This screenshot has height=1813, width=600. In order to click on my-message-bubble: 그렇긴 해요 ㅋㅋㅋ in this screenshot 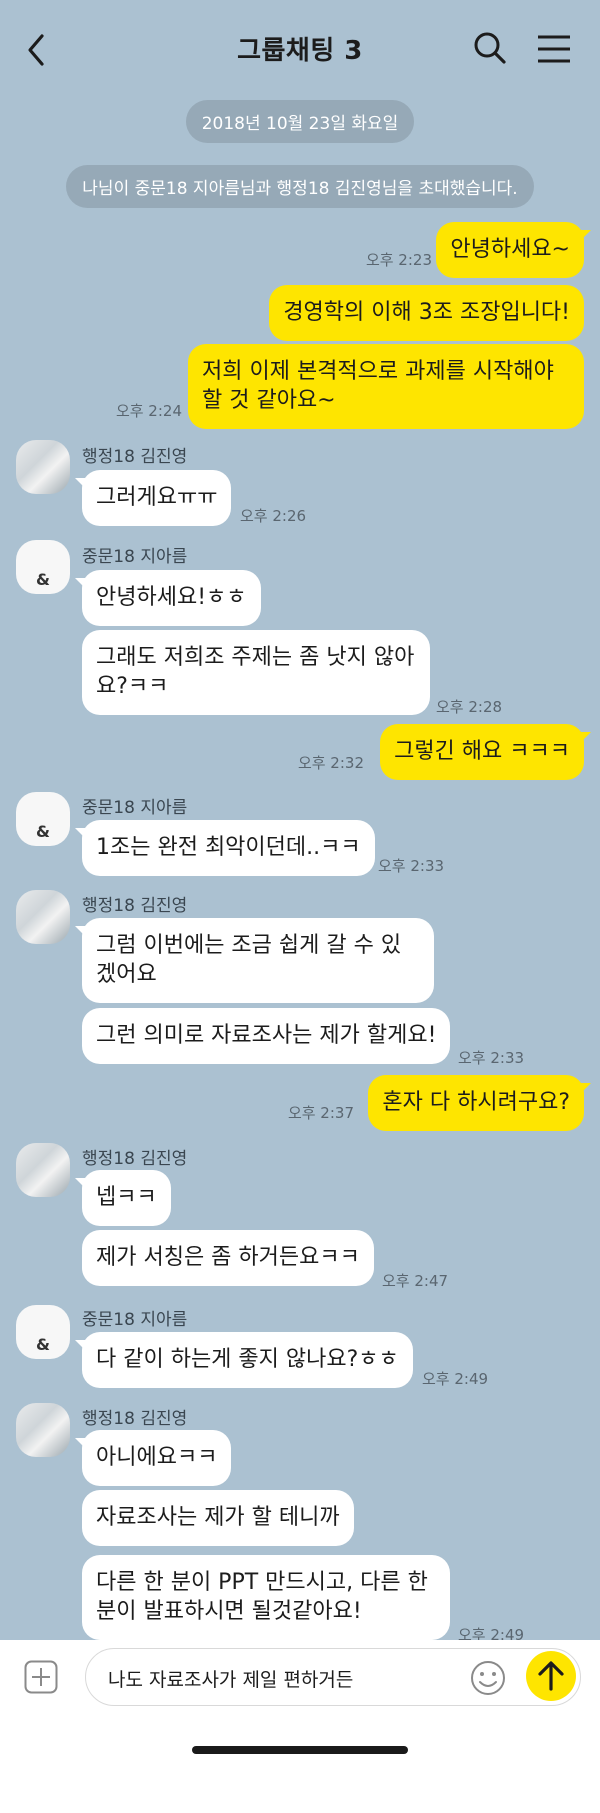, I will do `click(485, 752)`.